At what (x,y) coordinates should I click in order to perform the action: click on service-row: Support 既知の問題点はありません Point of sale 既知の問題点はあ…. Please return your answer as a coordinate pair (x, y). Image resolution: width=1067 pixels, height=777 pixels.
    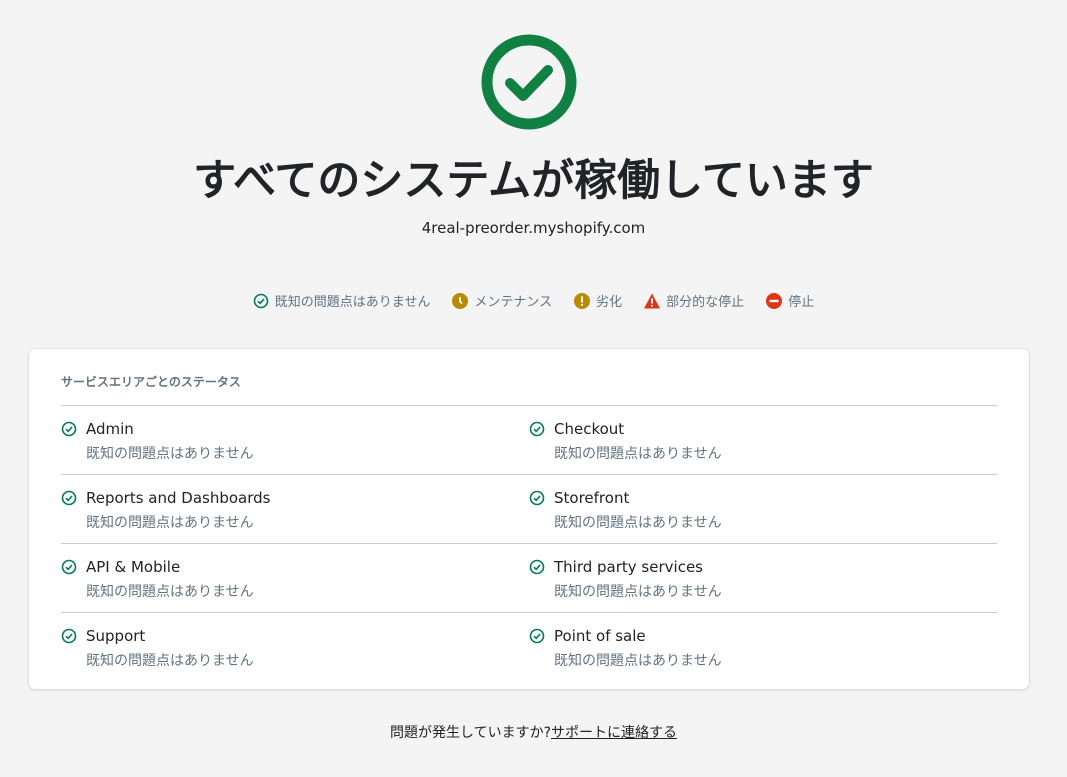
    Looking at the image, I should click on (529, 647).